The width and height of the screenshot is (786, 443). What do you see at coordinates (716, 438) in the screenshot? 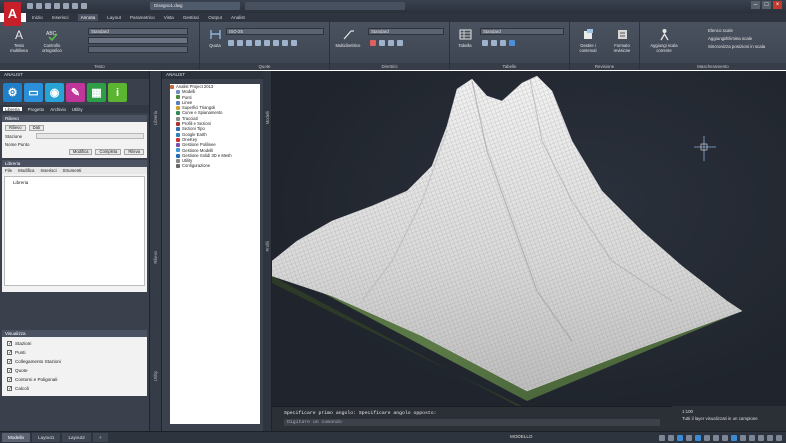
I see `lineweight-toggle-icon` at bounding box center [716, 438].